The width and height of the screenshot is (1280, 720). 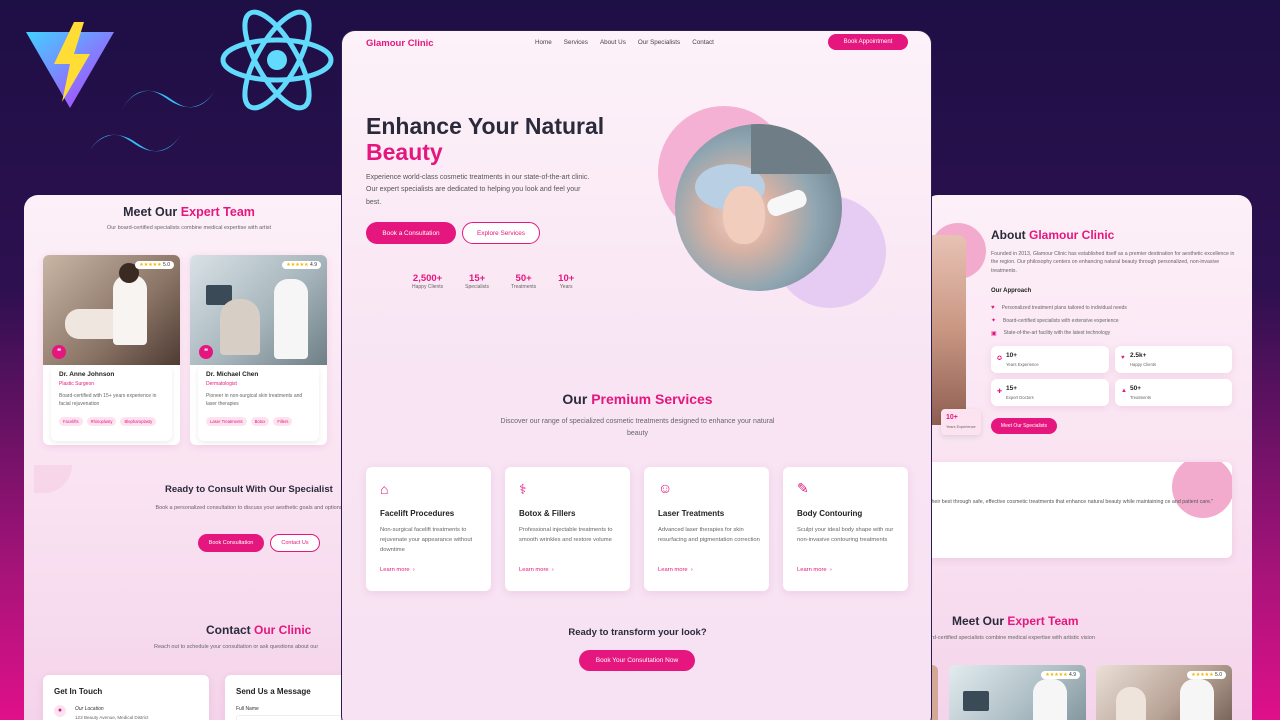 I want to click on full-name-input, so click(x=295, y=717).